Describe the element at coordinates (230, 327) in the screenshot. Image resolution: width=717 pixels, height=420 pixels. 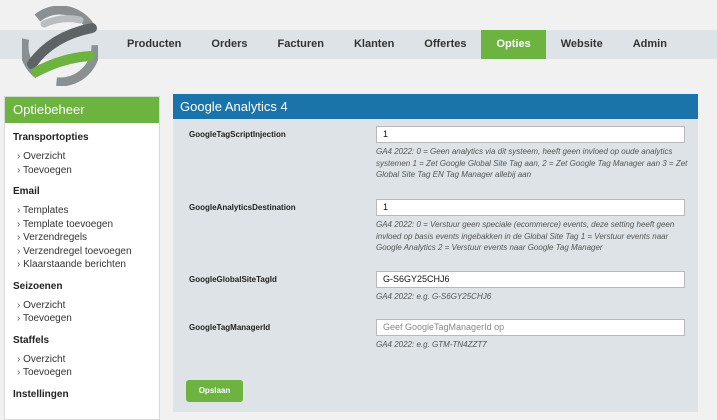
I see `field-label-tag-manager-id: GoogleTagManagerId` at that location.